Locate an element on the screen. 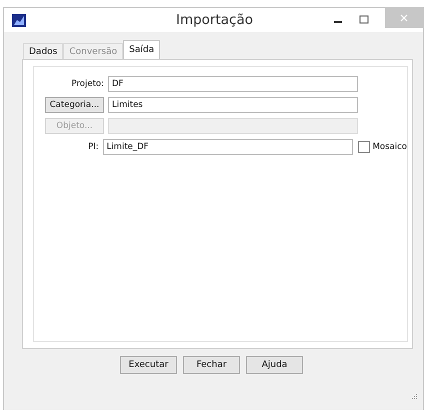  dialog-button: Executar is located at coordinates (148, 365).